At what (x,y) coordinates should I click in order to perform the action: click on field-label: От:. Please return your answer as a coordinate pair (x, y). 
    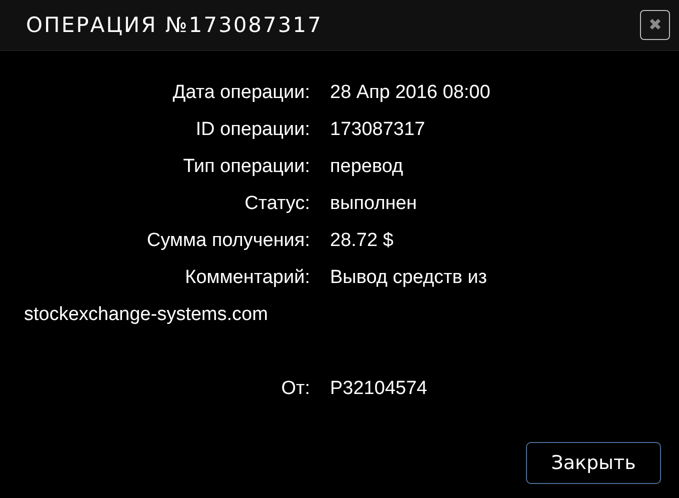
    Looking at the image, I should click on (295, 389).